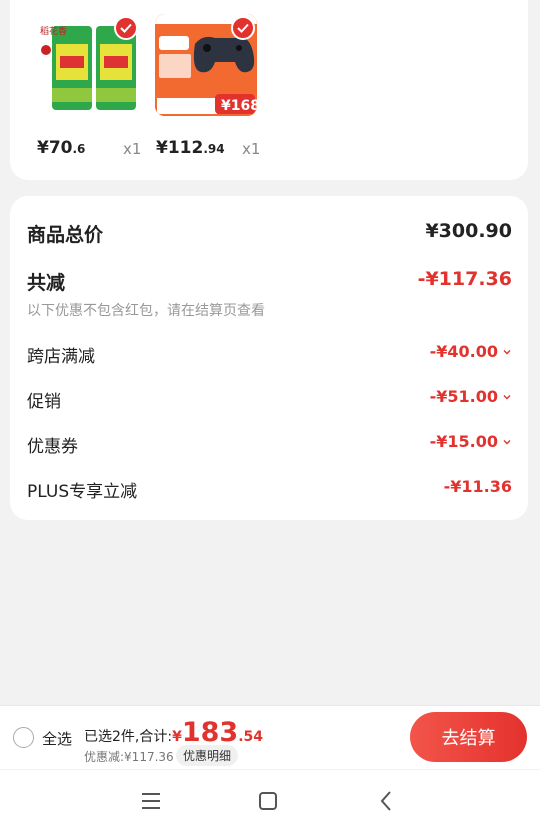  I want to click on price-decimal: .6, so click(79, 149).